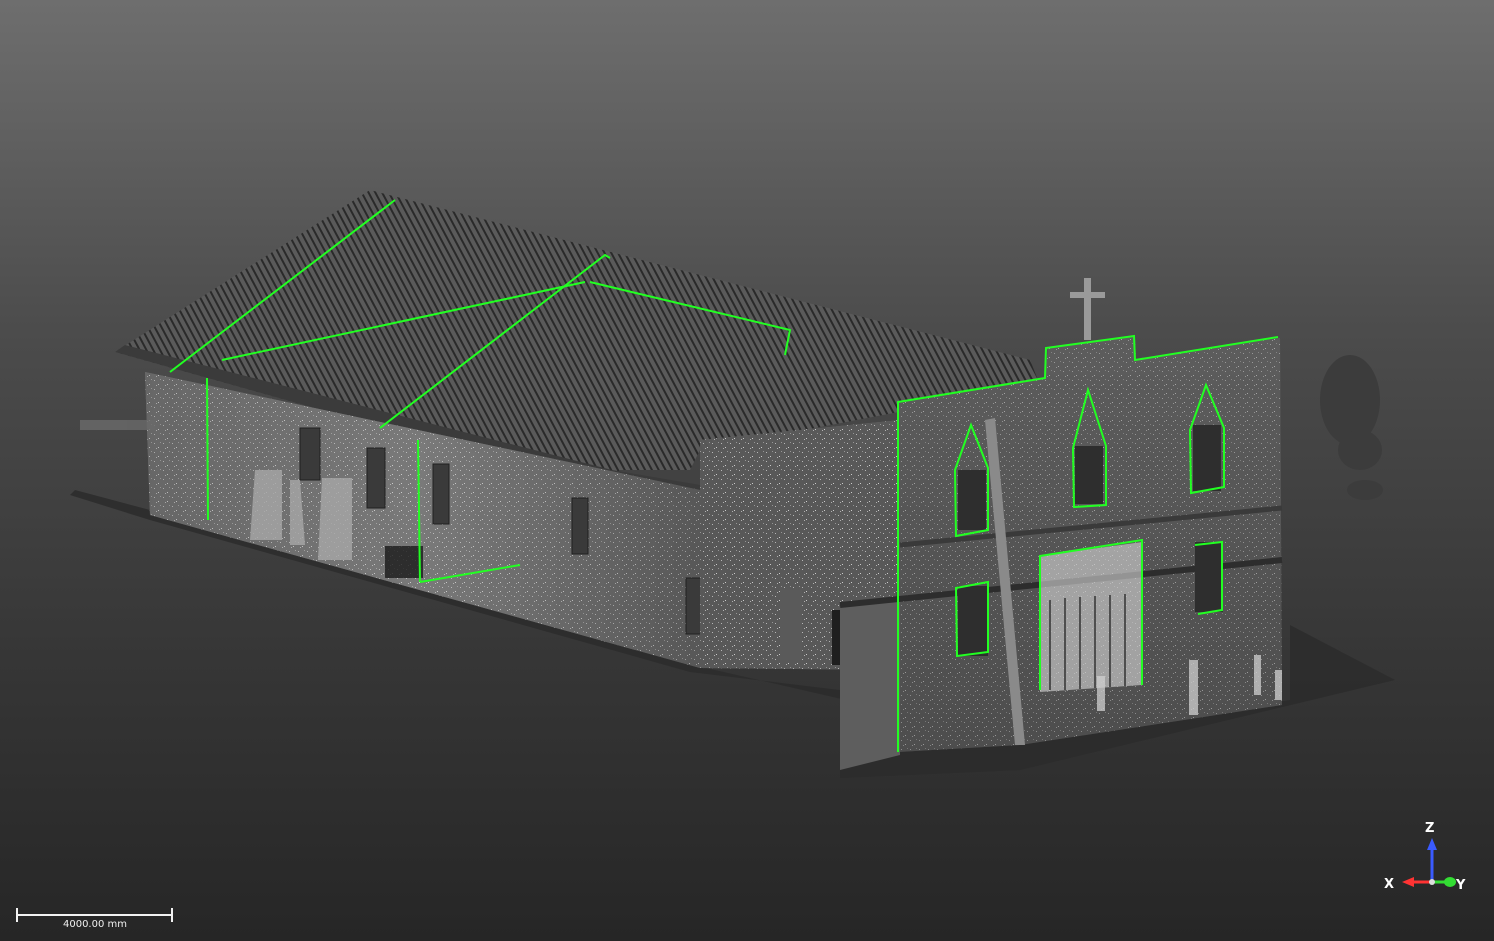 This screenshot has height=941, width=1494. What do you see at coordinates (1091, 617) in the screenshot?
I see `facade-gate` at bounding box center [1091, 617].